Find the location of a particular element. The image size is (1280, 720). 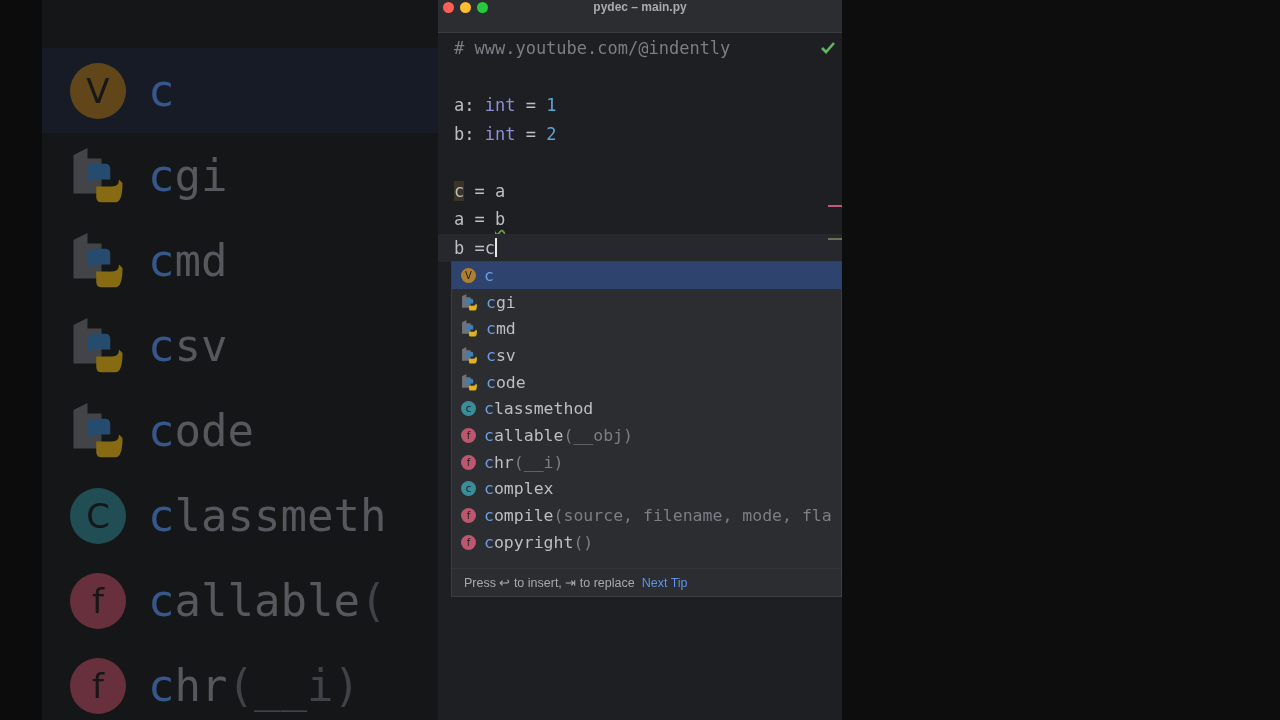

blurred-suggestion: code is located at coordinates (240, 430).